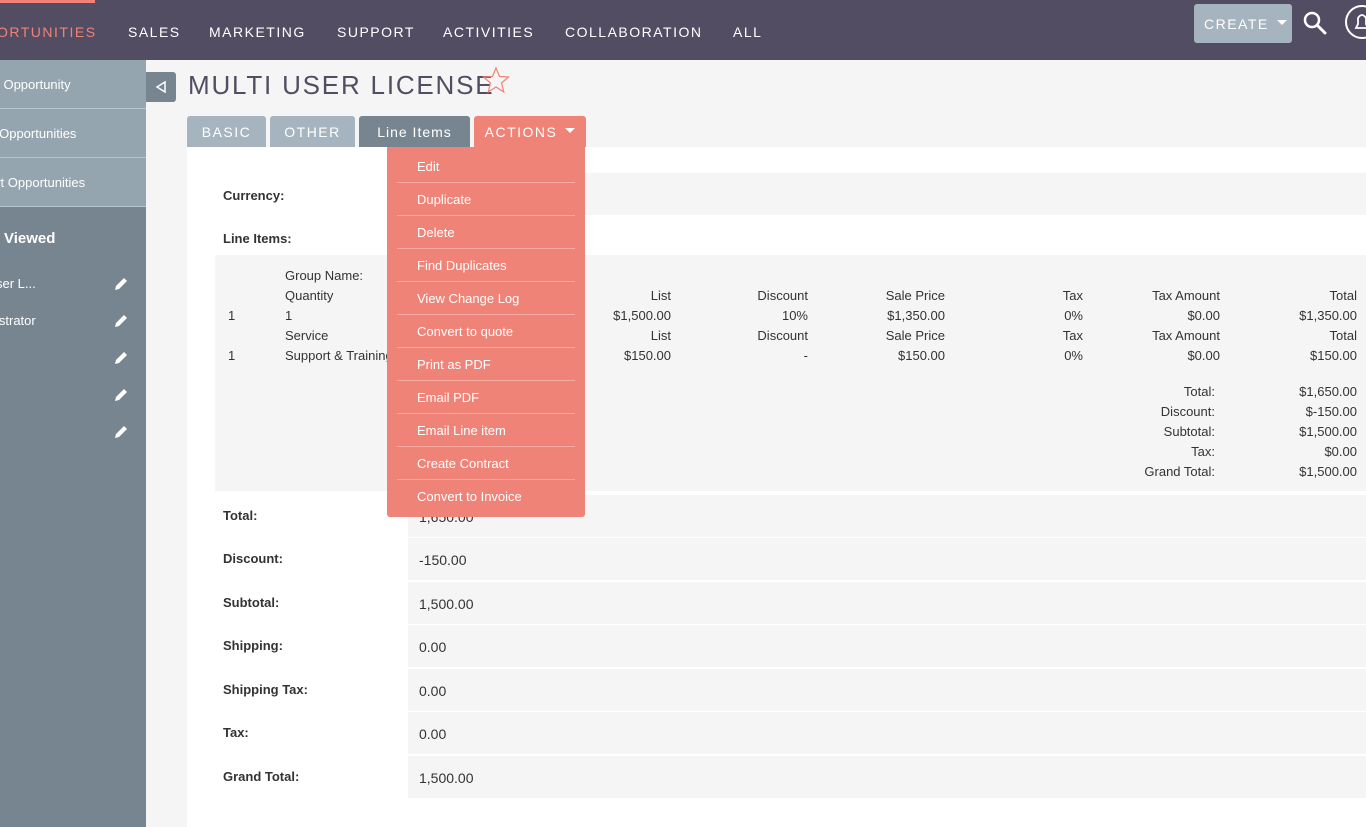 This screenshot has height=827, width=1366. What do you see at coordinates (486, 463) in the screenshot?
I see `menu-item-create-contract: Create Contract` at bounding box center [486, 463].